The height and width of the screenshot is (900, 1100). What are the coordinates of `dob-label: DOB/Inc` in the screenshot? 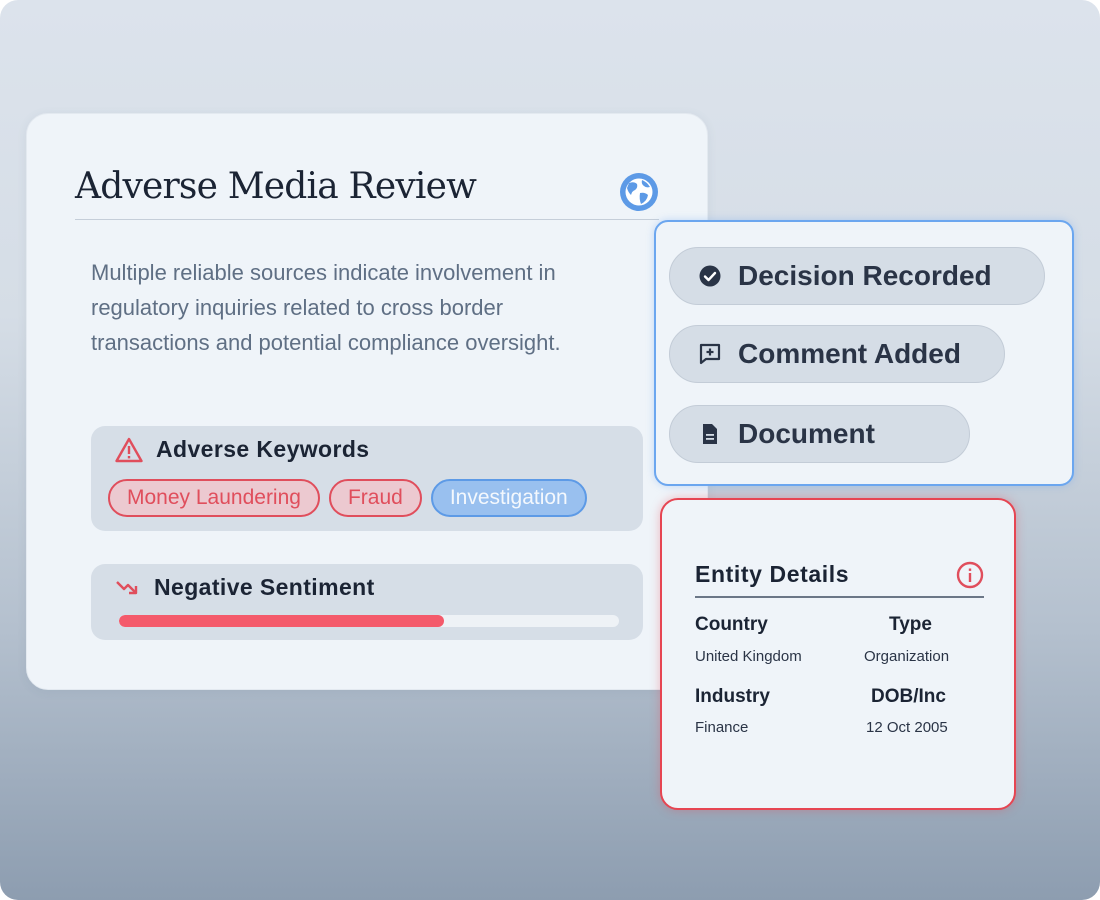 It's located at (908, 696).